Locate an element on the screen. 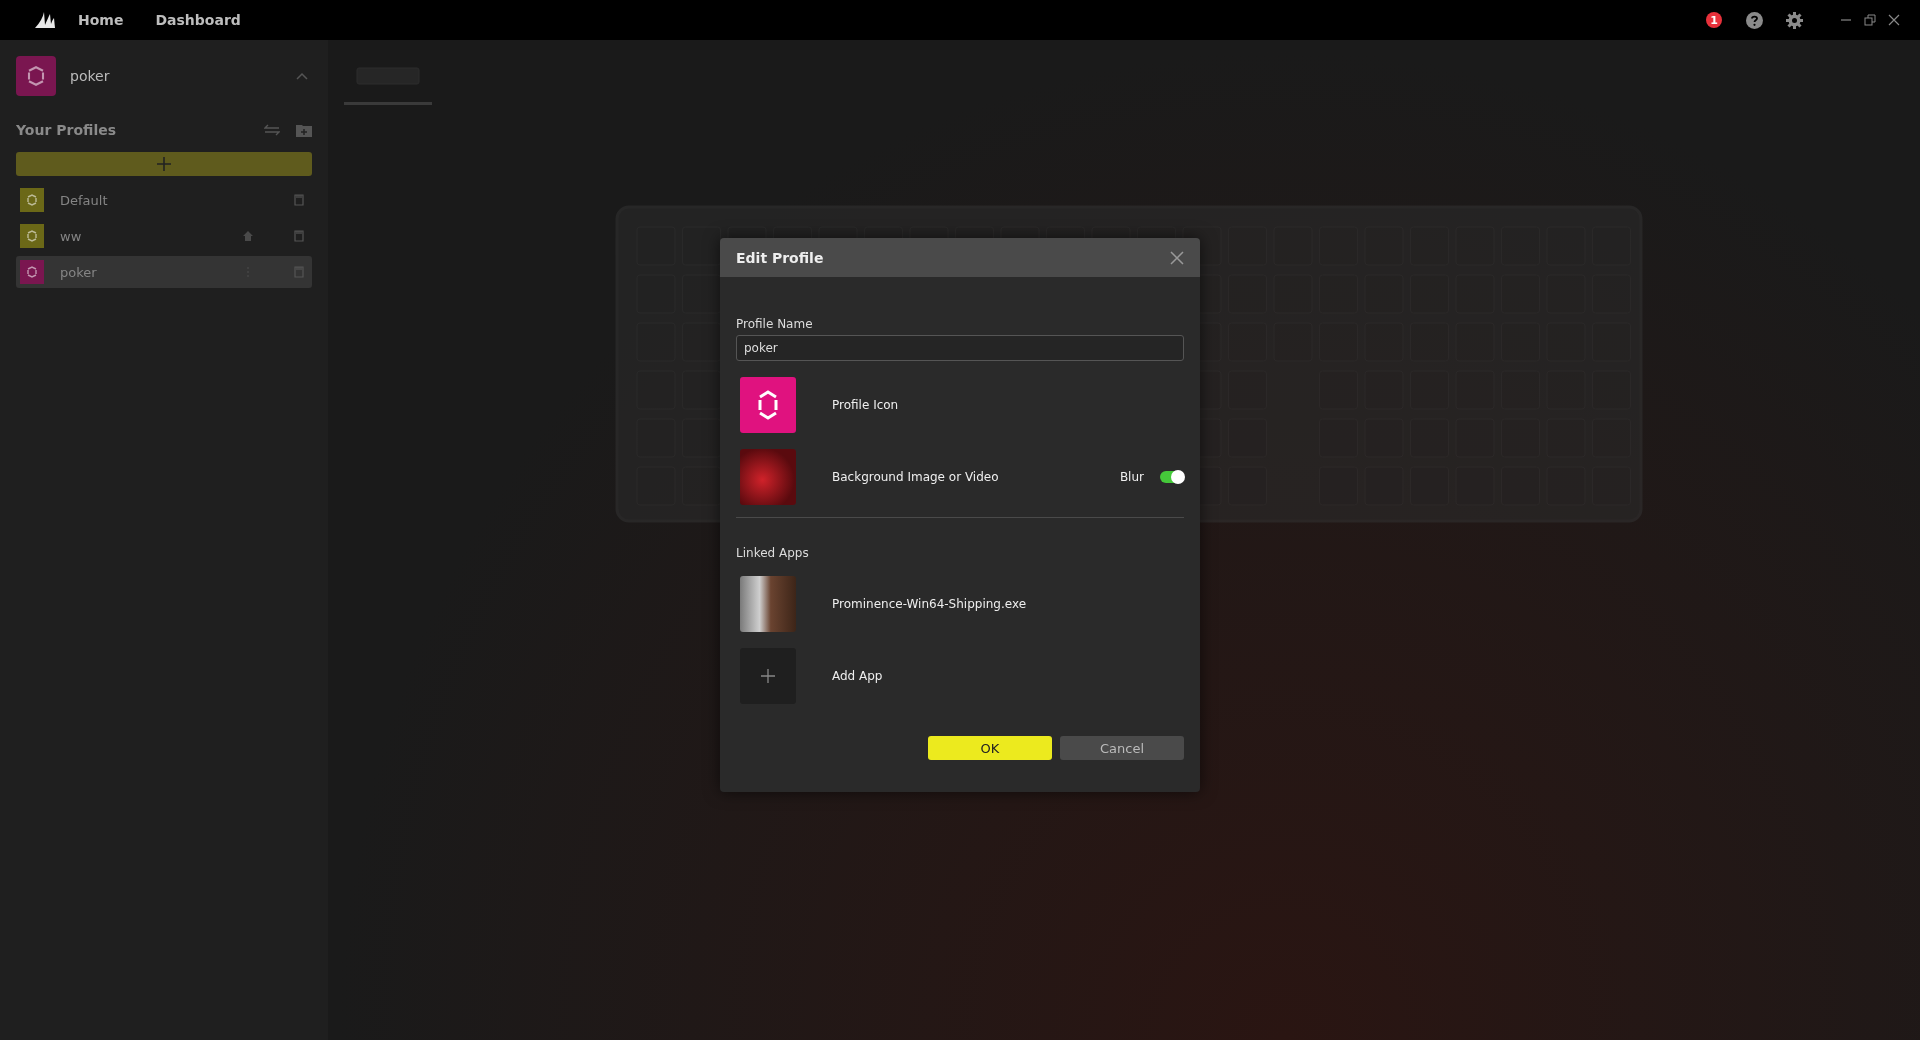 This screenshot has width=1920, height=1040. help-icon is located at coordinates (1754, 20).